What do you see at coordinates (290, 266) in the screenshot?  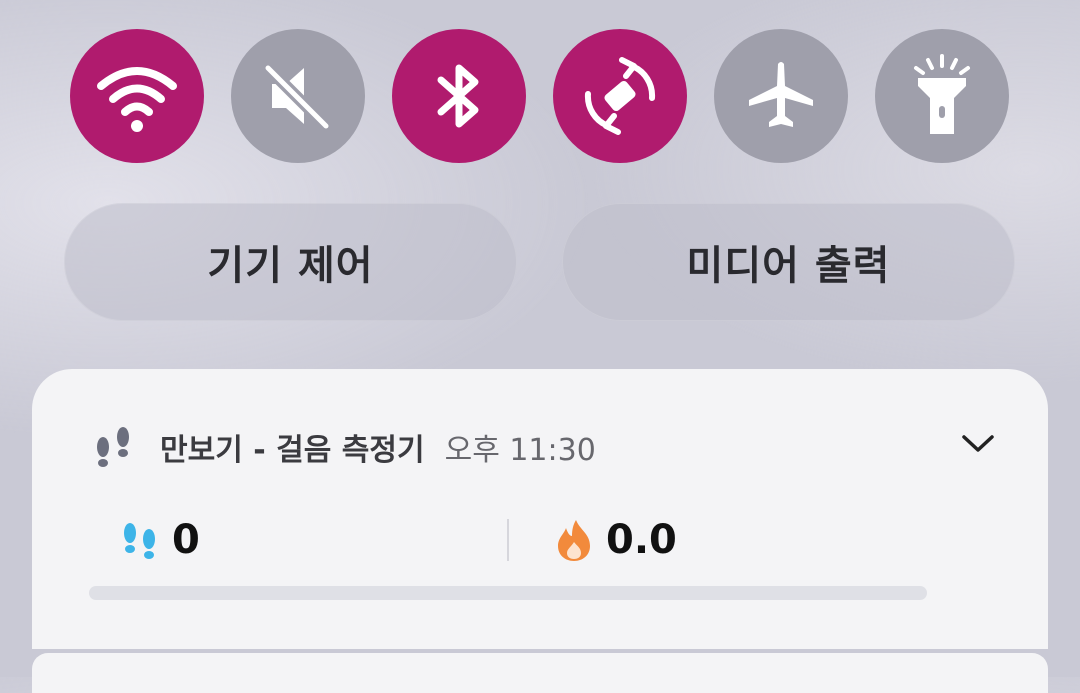 I see `device-control-label: 기기 제어` at bounding box center [290, 266].